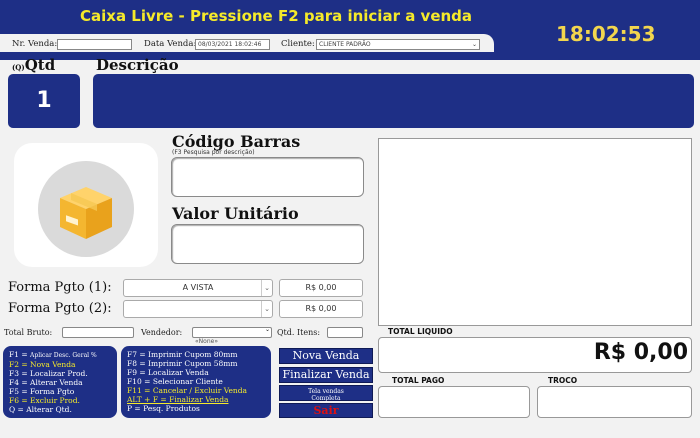 The image size is (700, 438). I want to click on shortcut-p: P = Pesq. Produtos, so click(163, 408).